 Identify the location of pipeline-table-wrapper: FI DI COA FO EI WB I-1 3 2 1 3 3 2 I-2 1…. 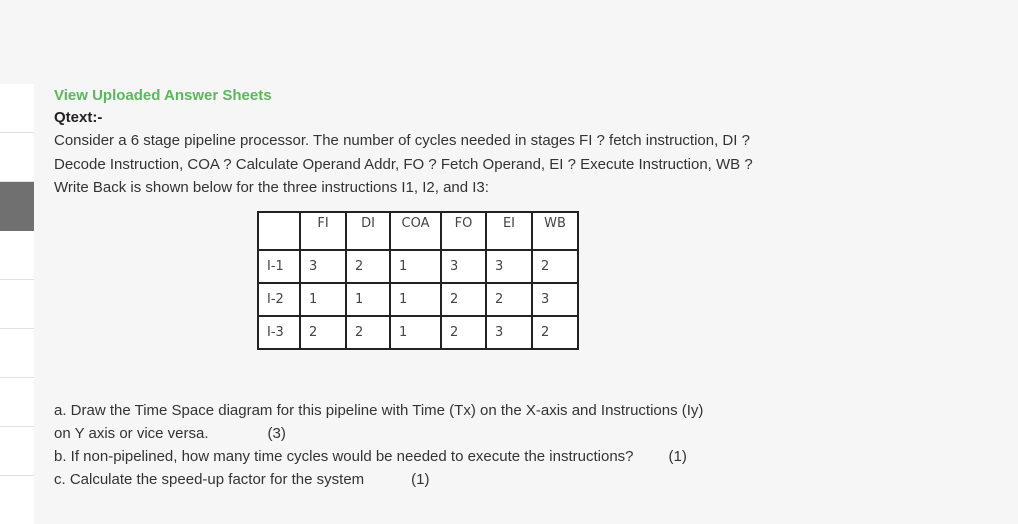
(418, 280).